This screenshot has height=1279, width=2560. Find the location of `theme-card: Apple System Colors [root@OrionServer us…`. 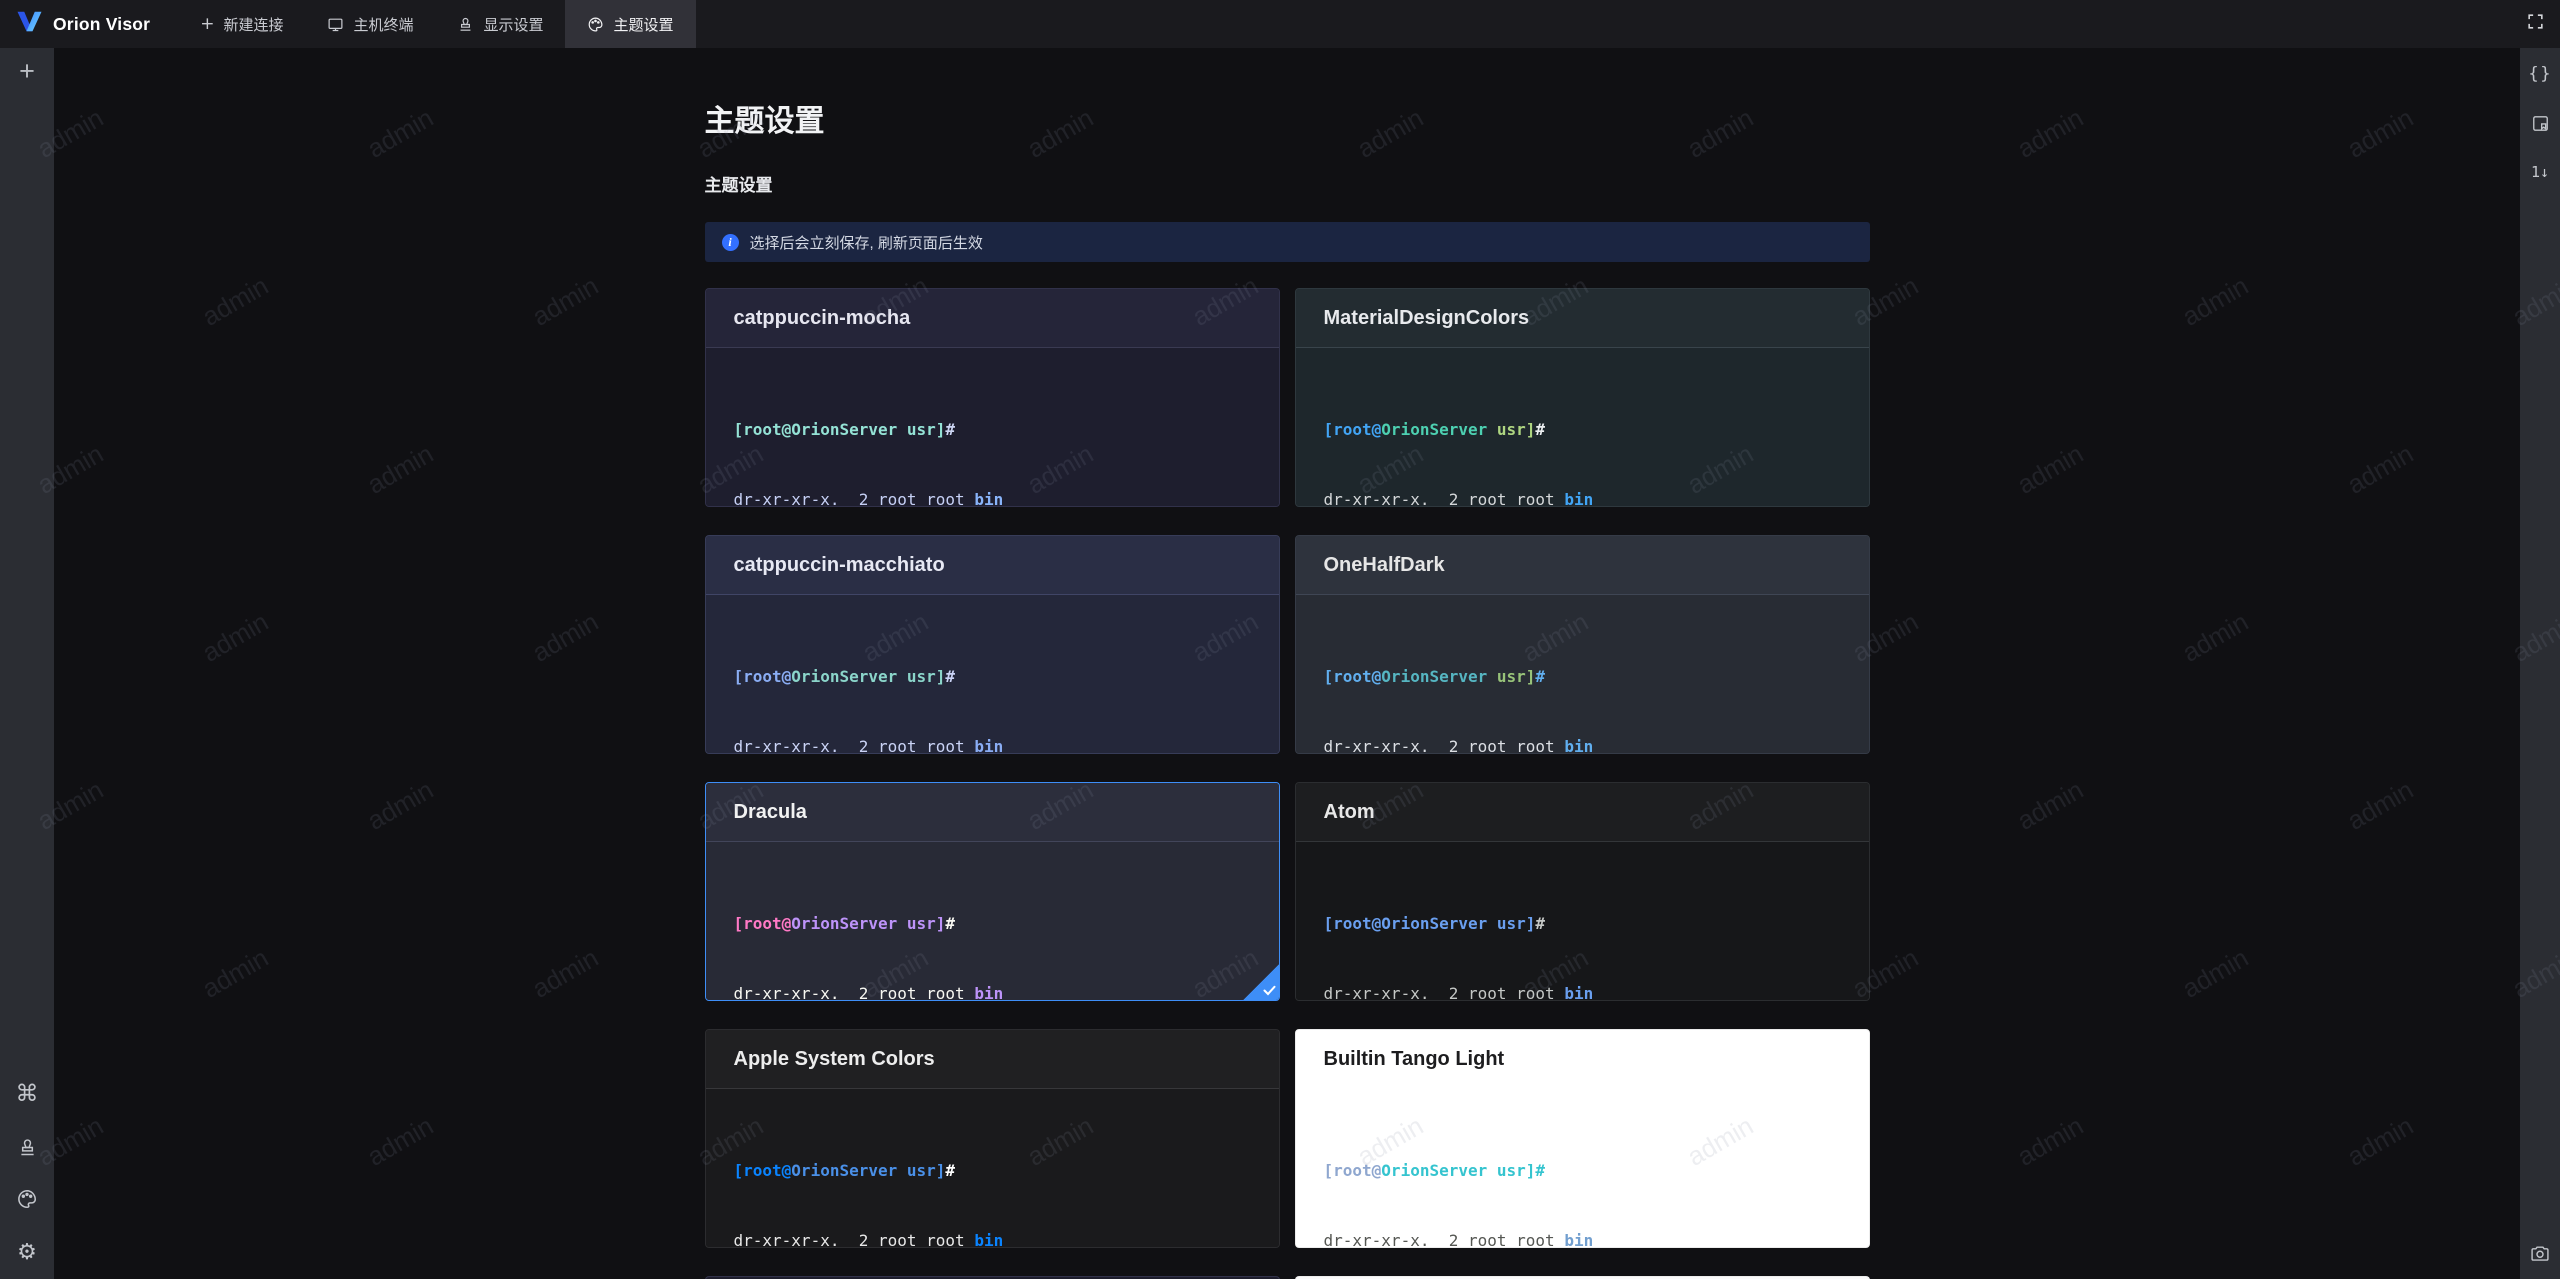

theme-card: Apple System Colors [root@OrionServer us… is located at coordinates (992, 1138).